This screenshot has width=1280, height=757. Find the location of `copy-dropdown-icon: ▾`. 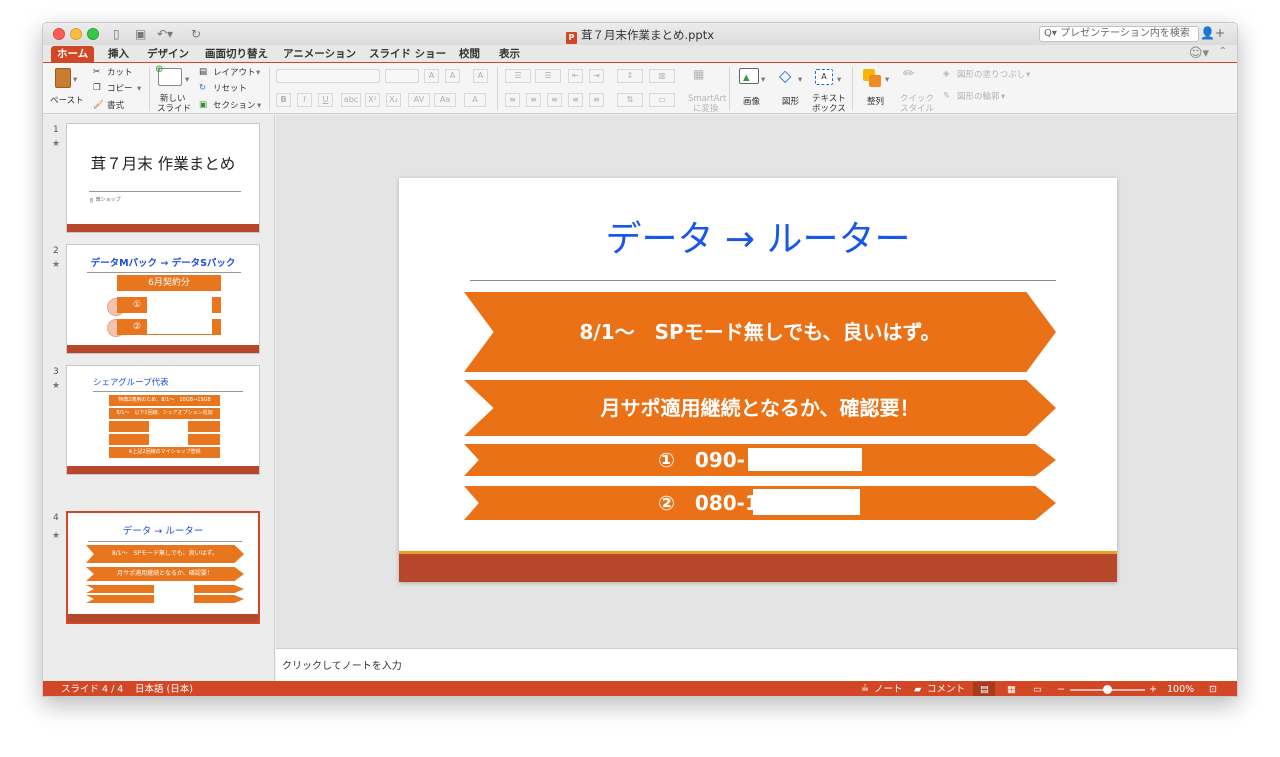

copy-dropdown-icon: ▾ is located at coordinates (139, 89).